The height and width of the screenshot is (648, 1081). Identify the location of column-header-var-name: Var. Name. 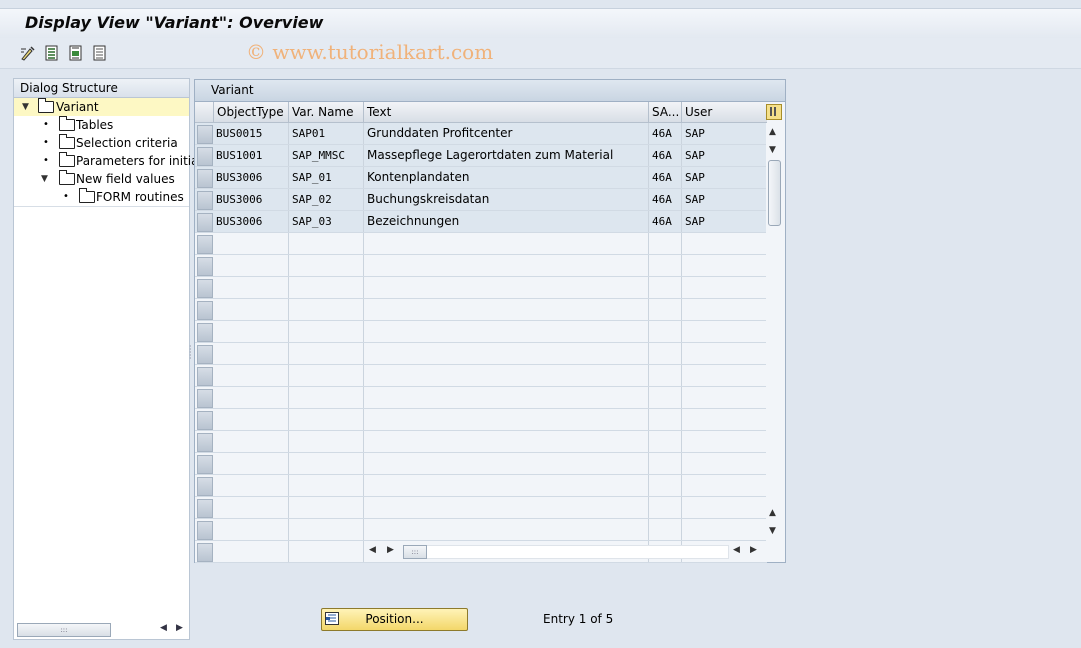
(325, 112).